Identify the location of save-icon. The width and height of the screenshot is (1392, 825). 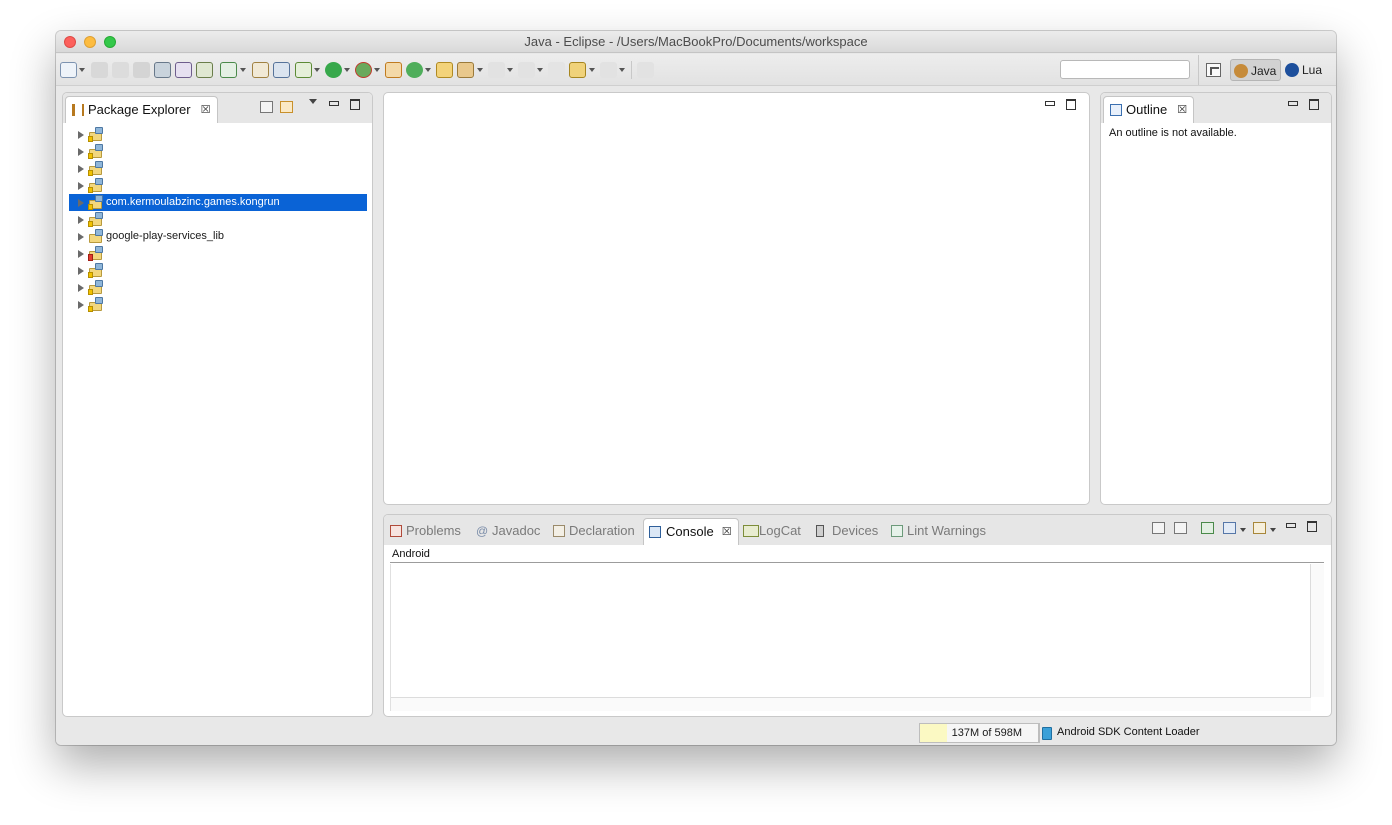
(99, 70).